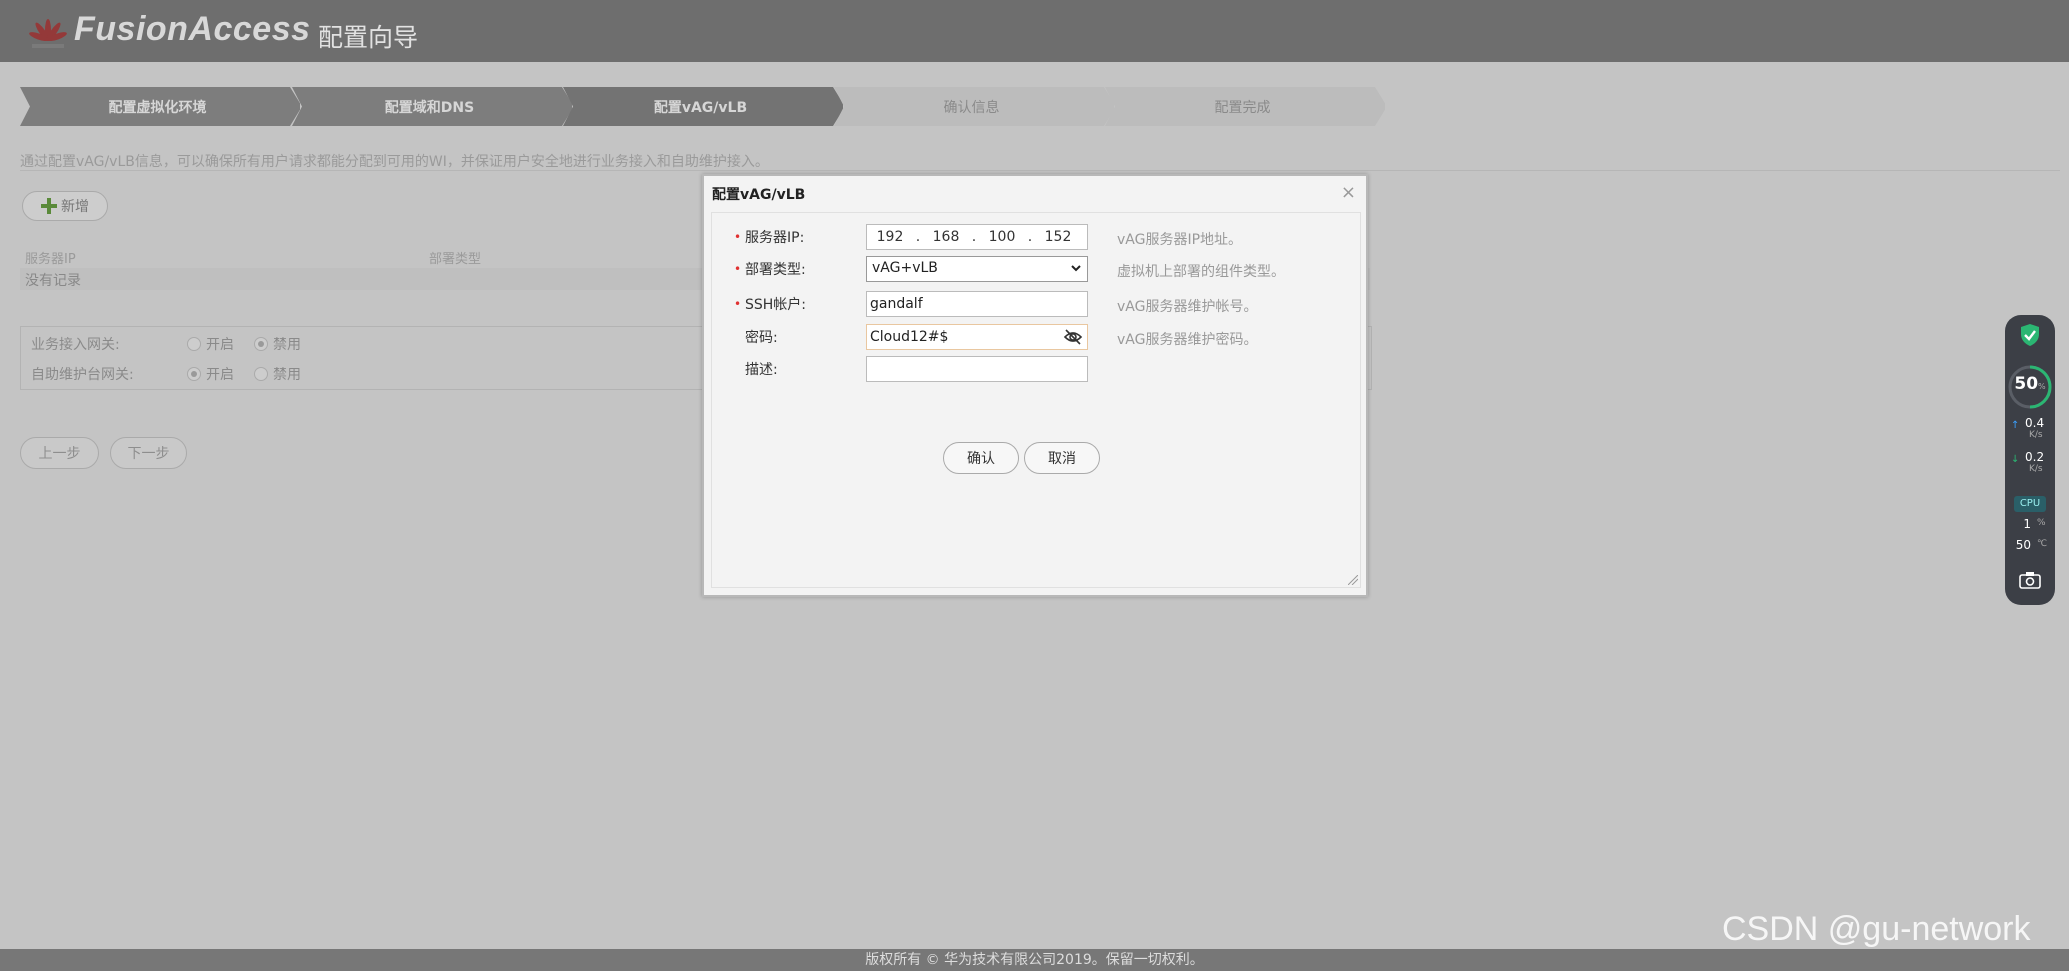 Image resolution: width=2069 pixels, height=971 pixels. I want to click on selfservice-gateway-row: 自助维护台网关: 开启 禁用, so click(176, 374).